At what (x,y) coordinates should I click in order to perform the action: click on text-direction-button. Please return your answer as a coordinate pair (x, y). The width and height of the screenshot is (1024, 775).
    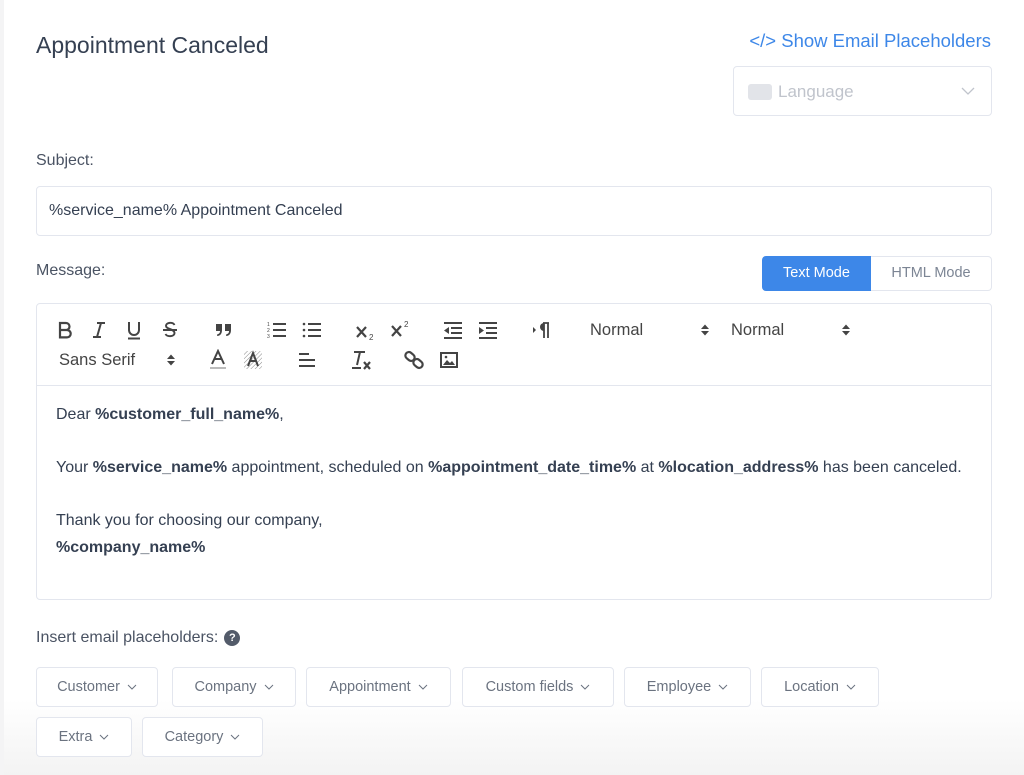
    Looking at the image, I should click on (542, 330).